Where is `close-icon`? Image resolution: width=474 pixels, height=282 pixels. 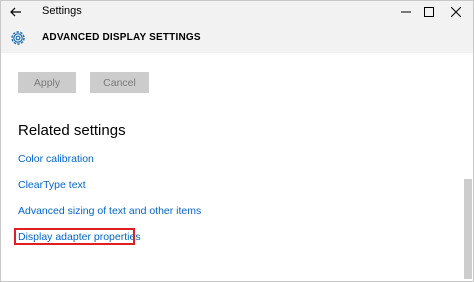 close-icon is located at coordinates (456, 12).